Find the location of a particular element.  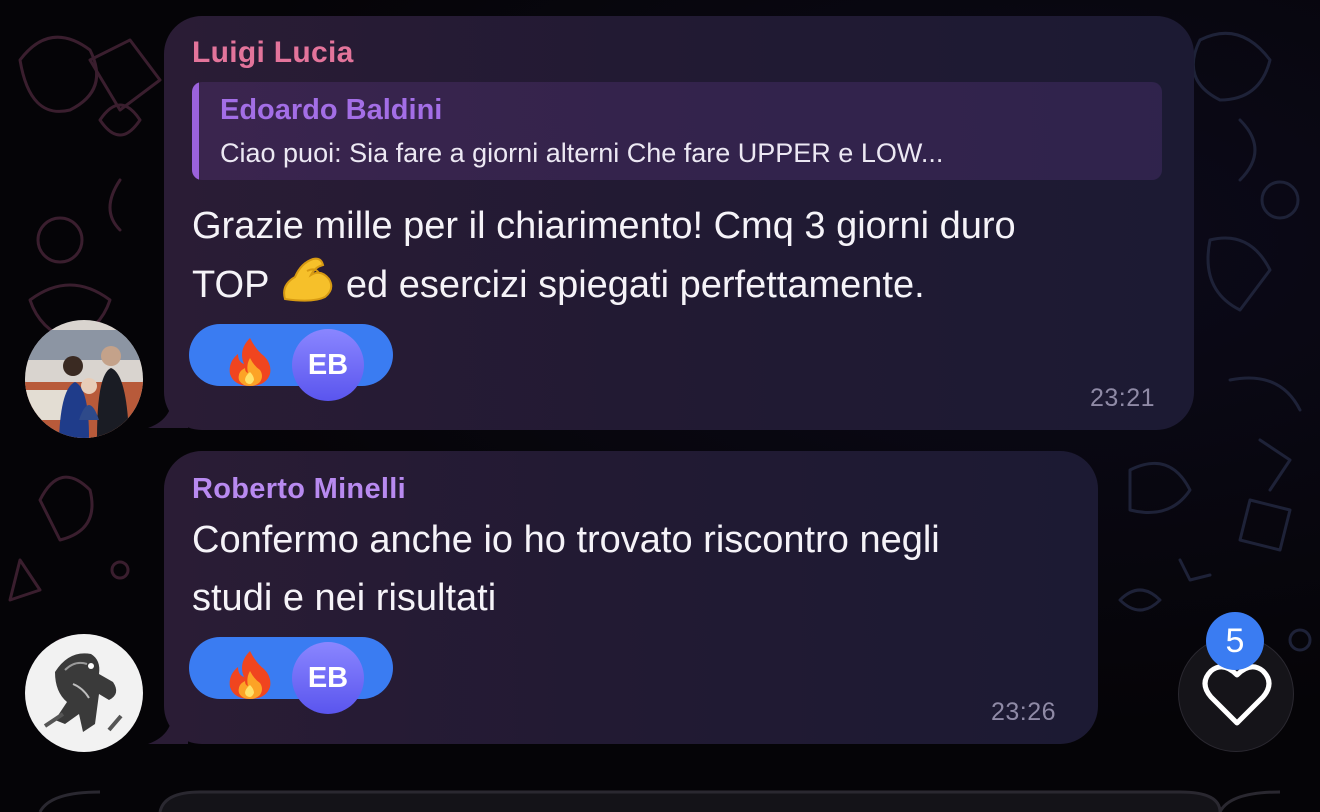

reply-accent-bar is located at coordinates (195, 131).